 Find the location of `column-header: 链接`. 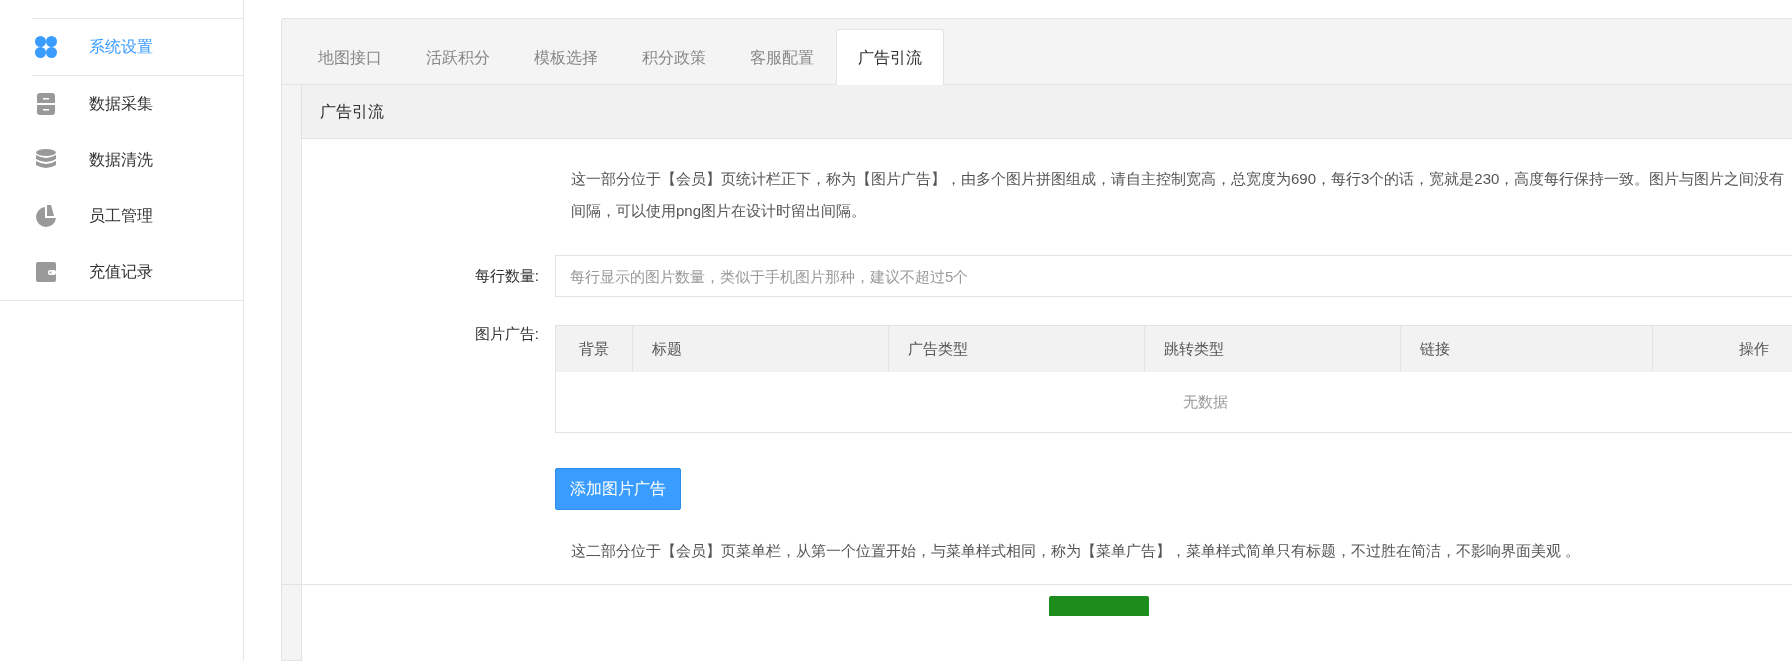

column-header: 链接 is located at coordinates (1526, 348).